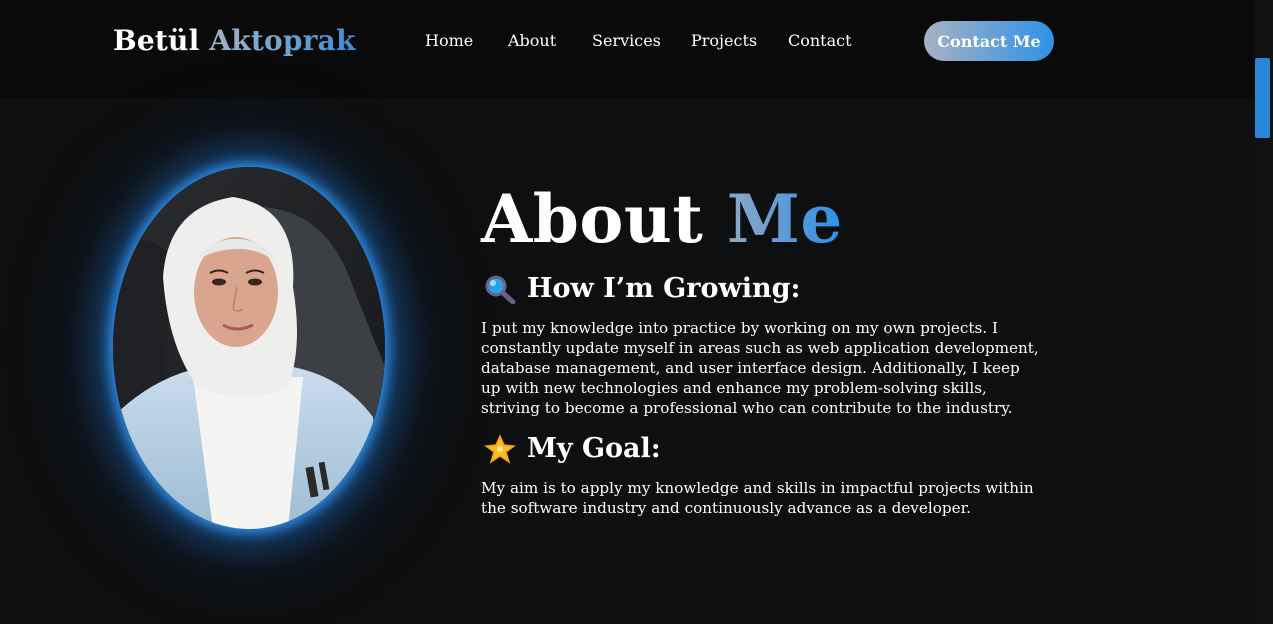  I want to click on site-logo: Betül Aktoprak, so click(234, 40).